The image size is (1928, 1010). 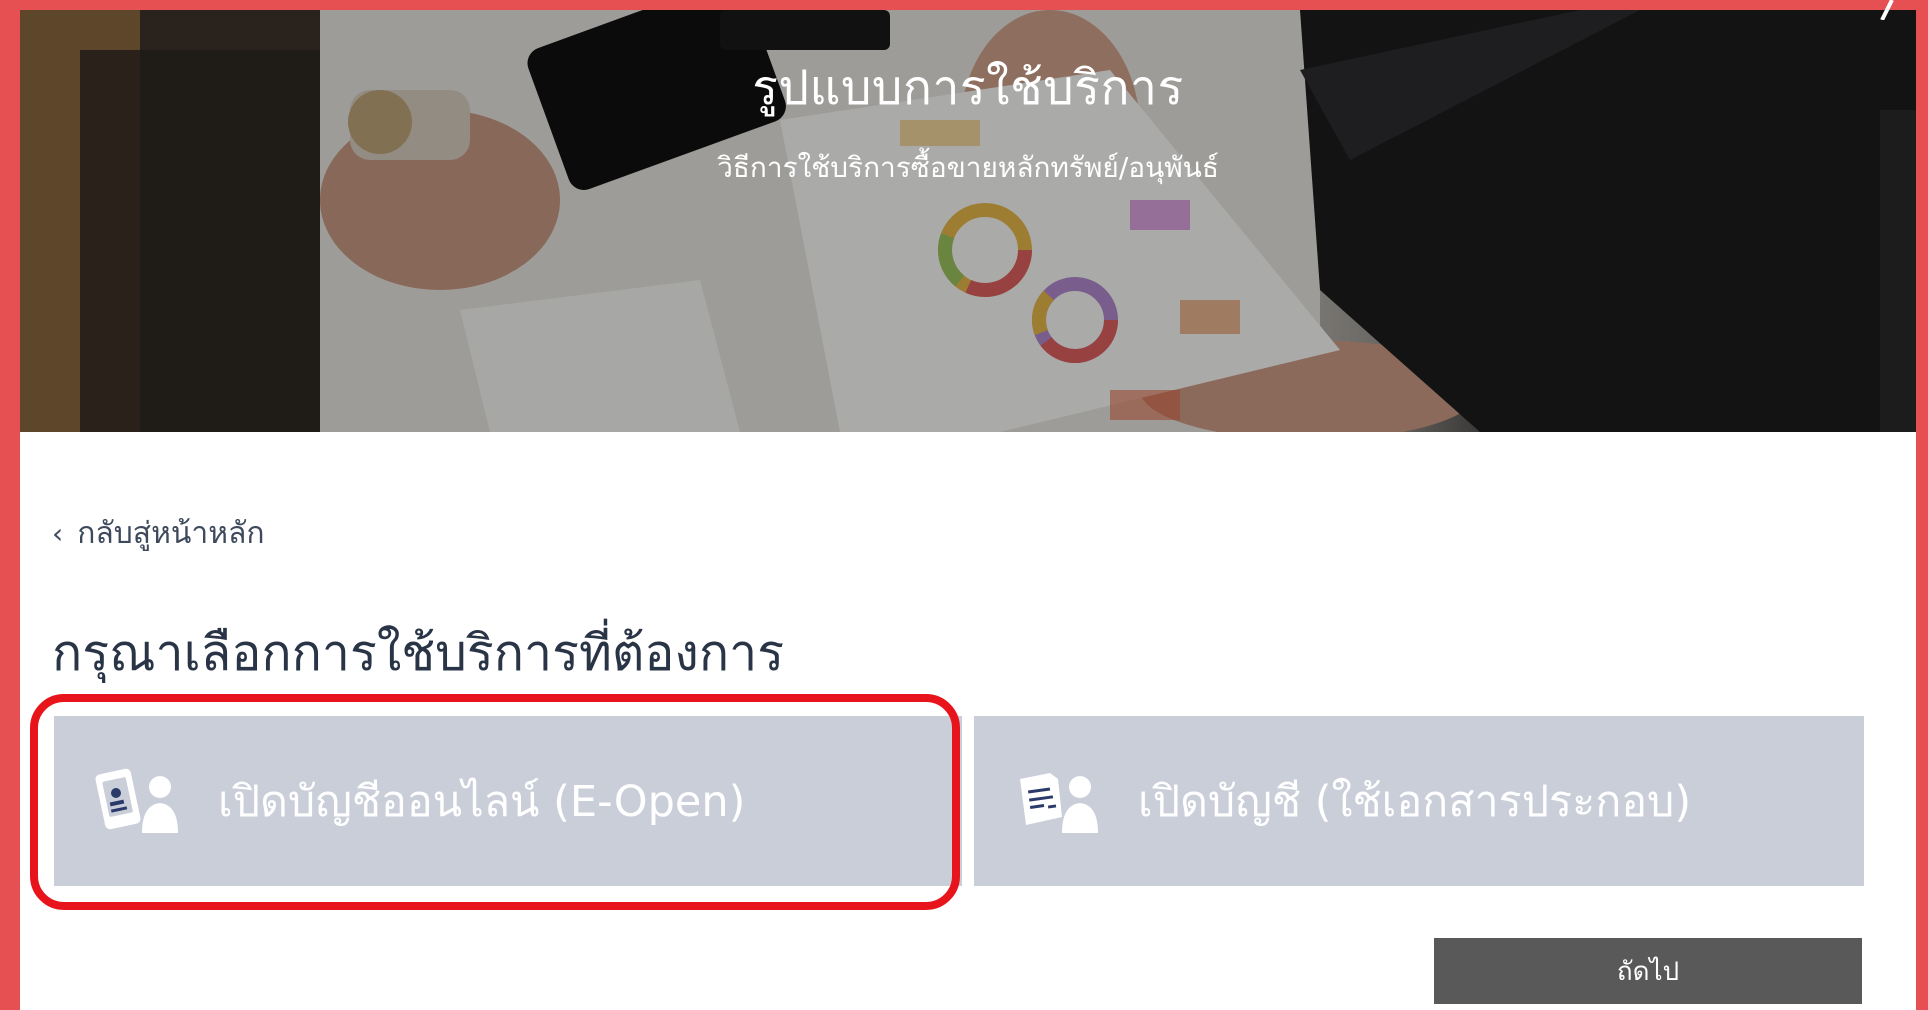 I want to click on back-to-home-link: ‹ กลับสู่หน้าหลัก, so click(x=158, y=533).